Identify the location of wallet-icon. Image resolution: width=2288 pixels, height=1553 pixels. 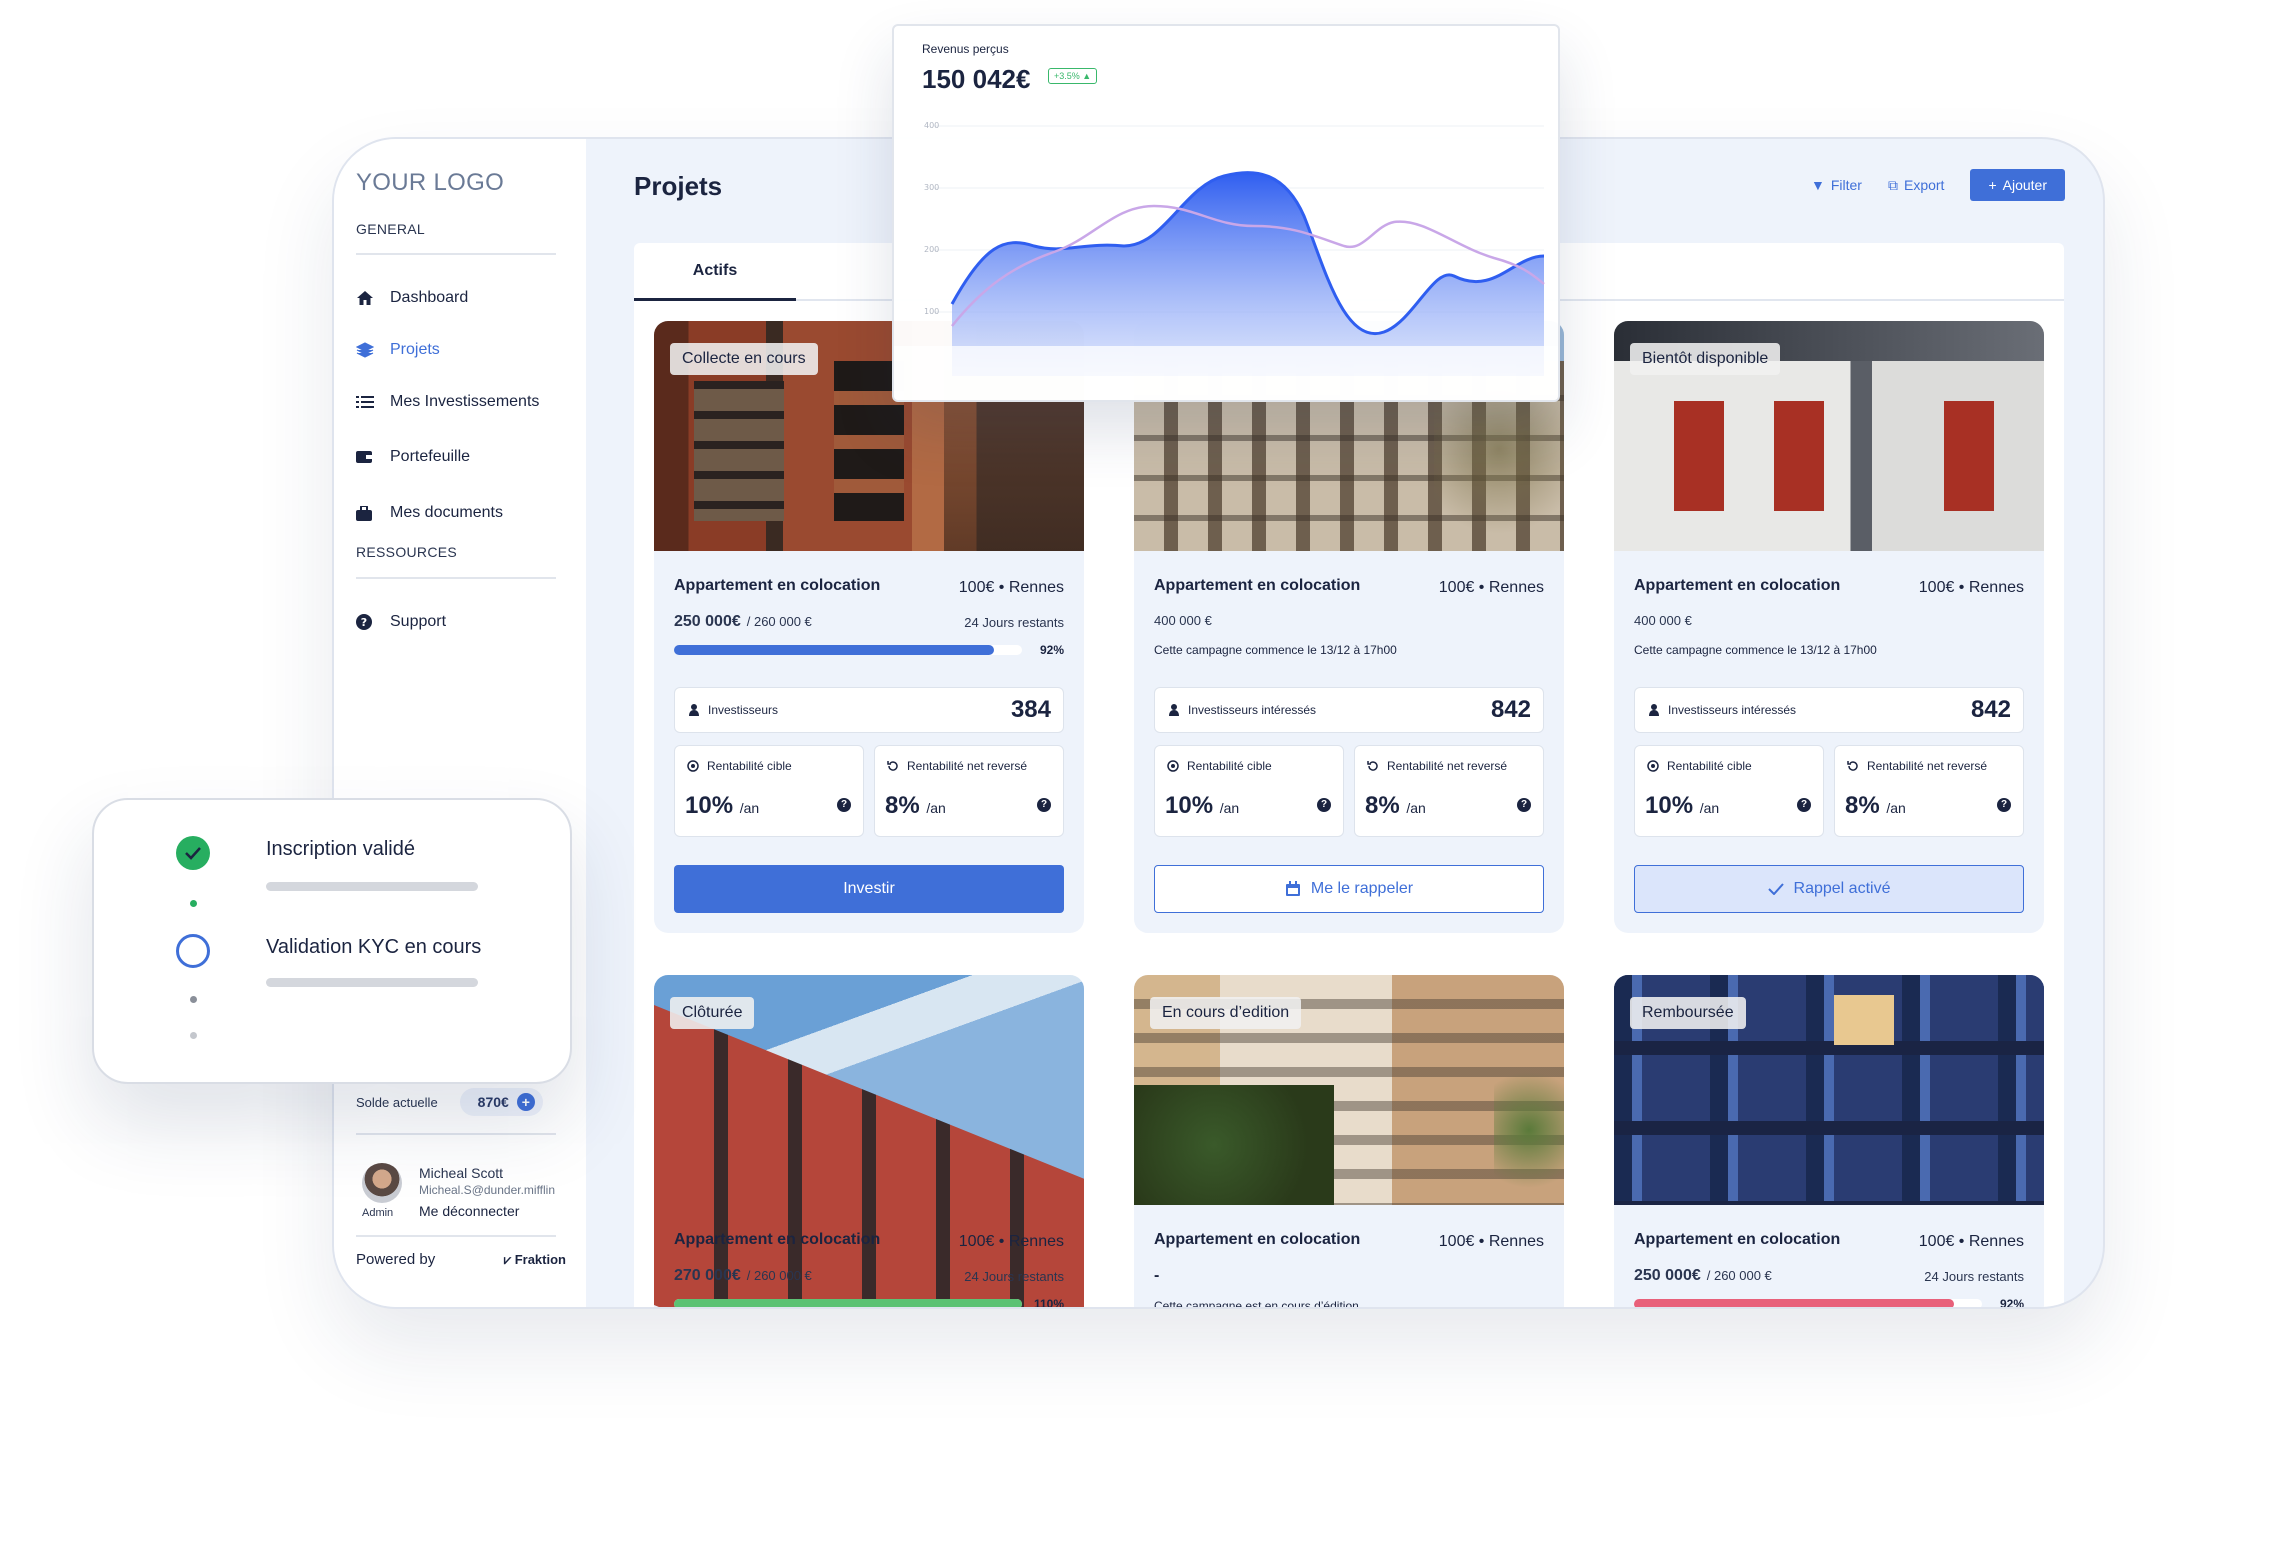
(369, 457).